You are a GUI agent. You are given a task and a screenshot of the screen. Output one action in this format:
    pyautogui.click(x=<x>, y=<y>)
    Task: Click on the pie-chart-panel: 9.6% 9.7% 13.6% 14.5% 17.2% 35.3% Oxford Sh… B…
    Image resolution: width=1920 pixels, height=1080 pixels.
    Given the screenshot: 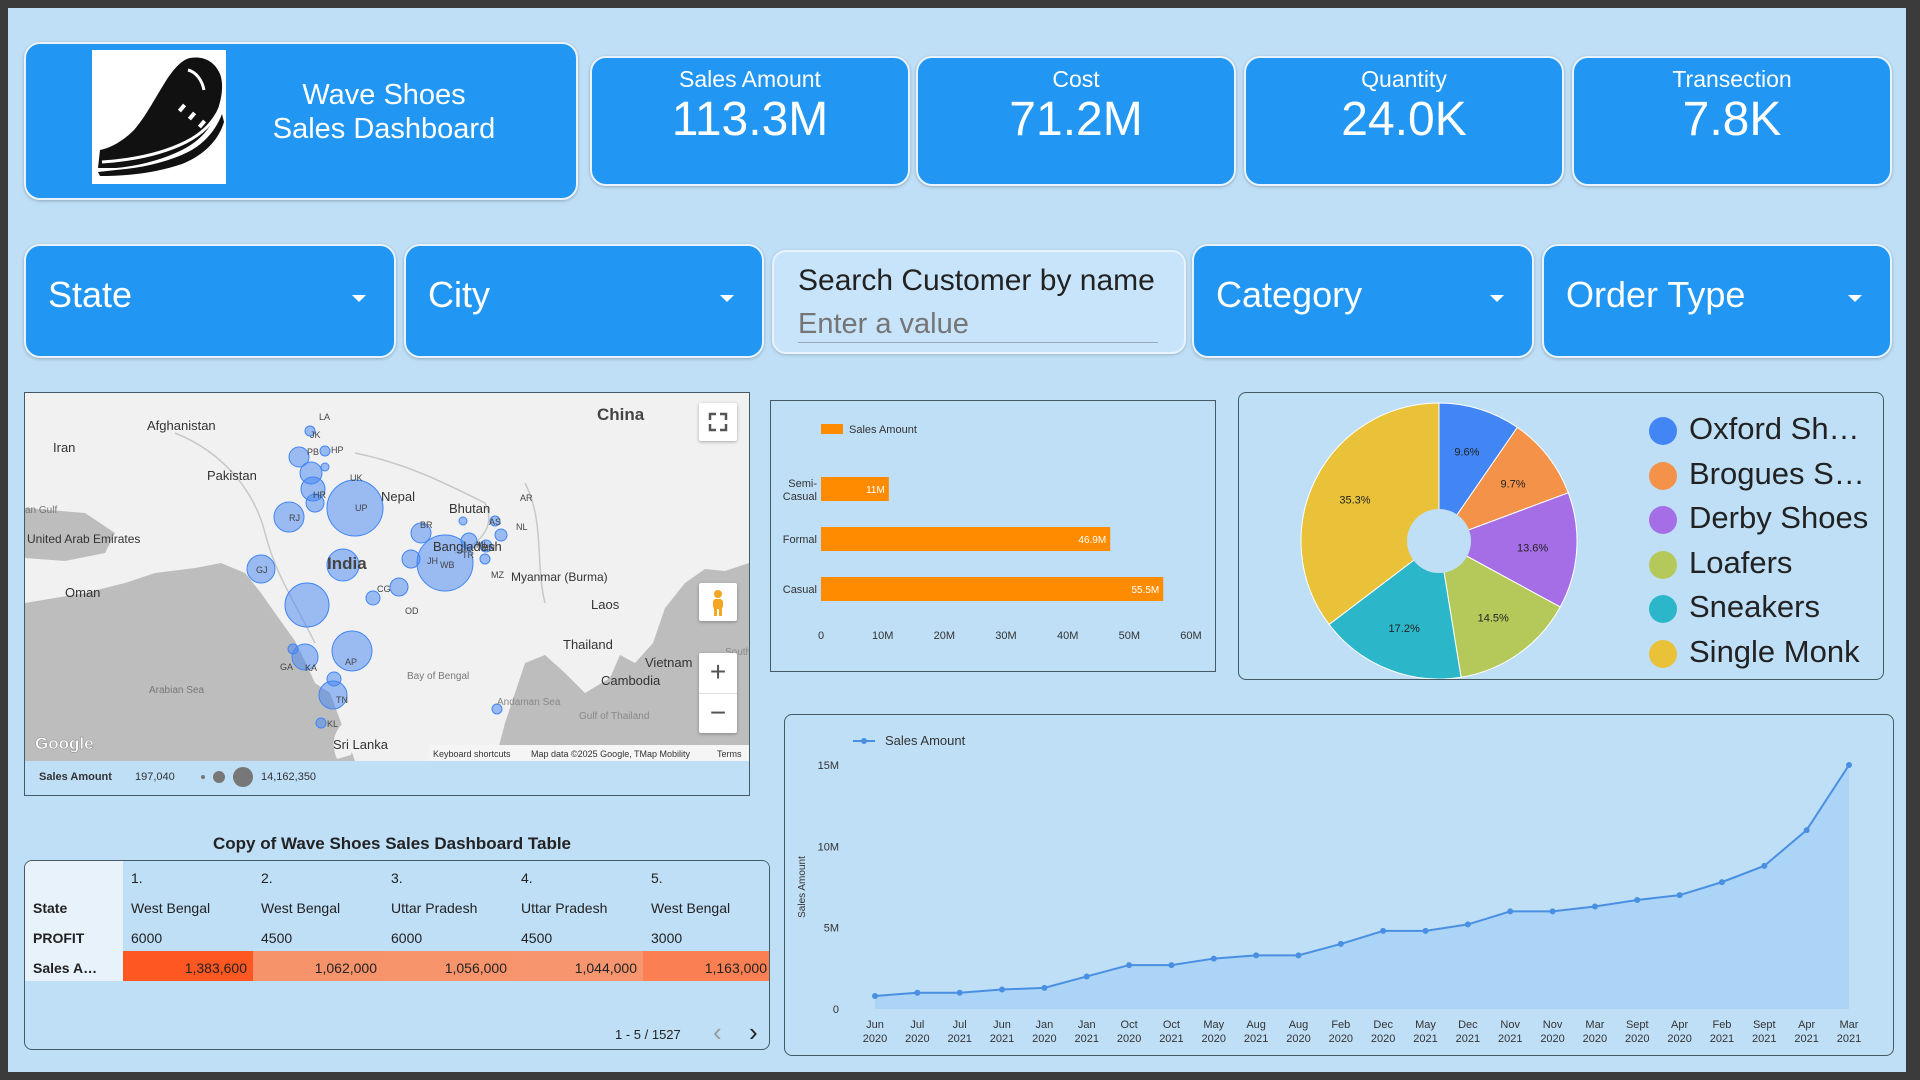 What is the action you would take?
    pyautogui.click(x=1561, y=536)
    